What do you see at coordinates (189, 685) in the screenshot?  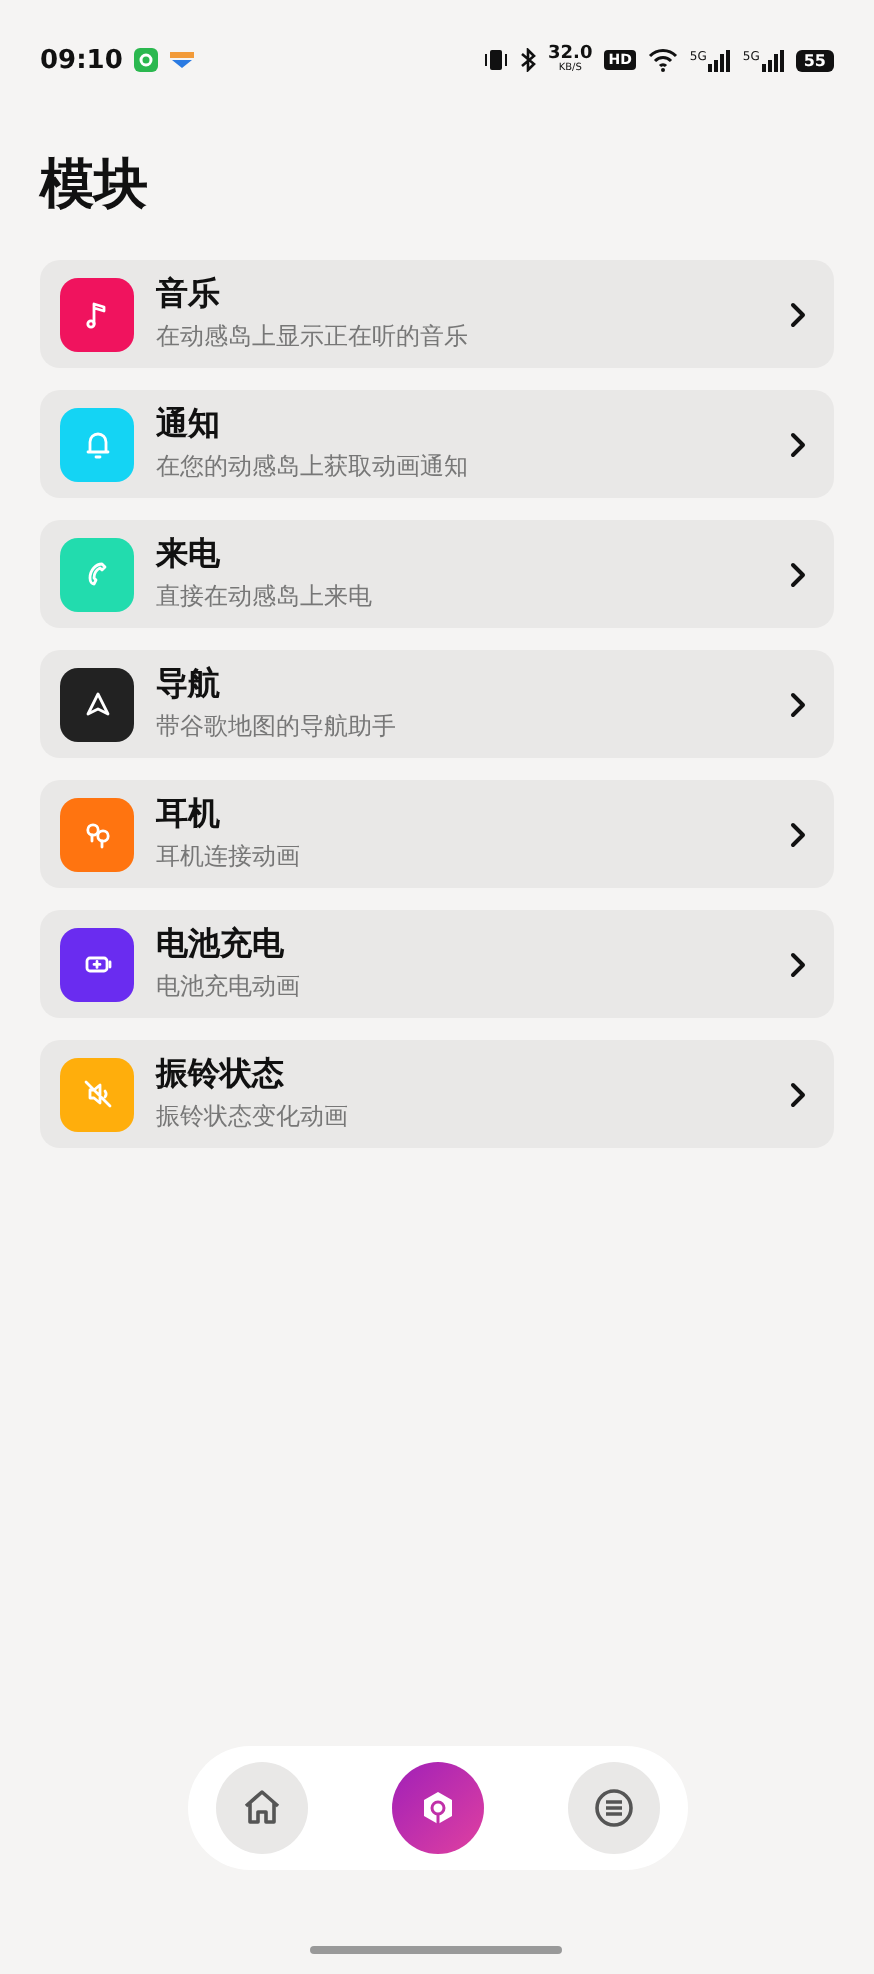 I see `module-title: 导航` at bounding box center [189, 685].